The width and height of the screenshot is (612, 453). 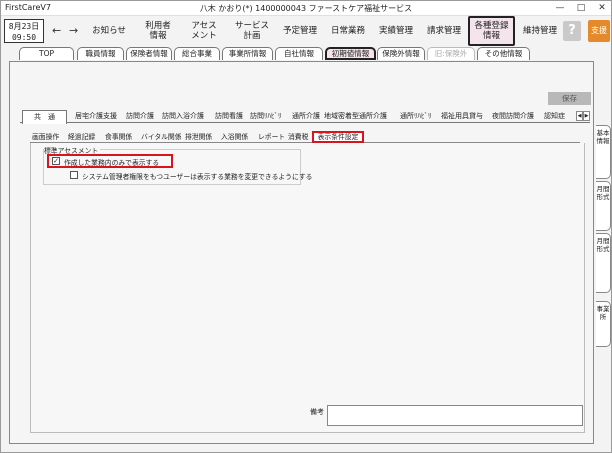 What do you see at coordinates (140, 116) in the screenshot?
I see `tab-home-visit-care: 訪問介護` at bounding box center [140, 116].